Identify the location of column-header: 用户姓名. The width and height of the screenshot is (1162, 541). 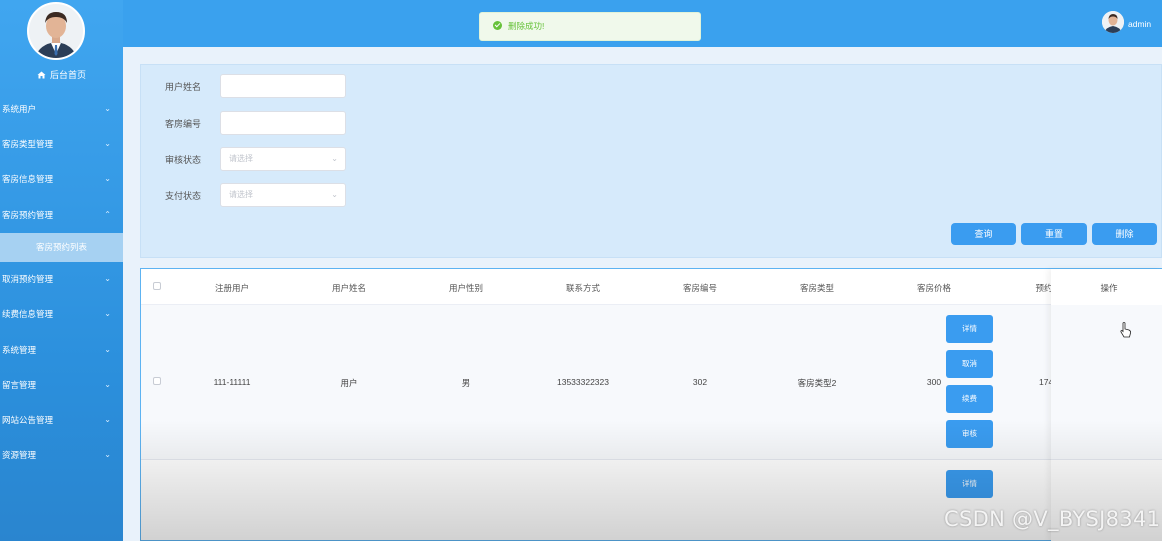
(349, 288).